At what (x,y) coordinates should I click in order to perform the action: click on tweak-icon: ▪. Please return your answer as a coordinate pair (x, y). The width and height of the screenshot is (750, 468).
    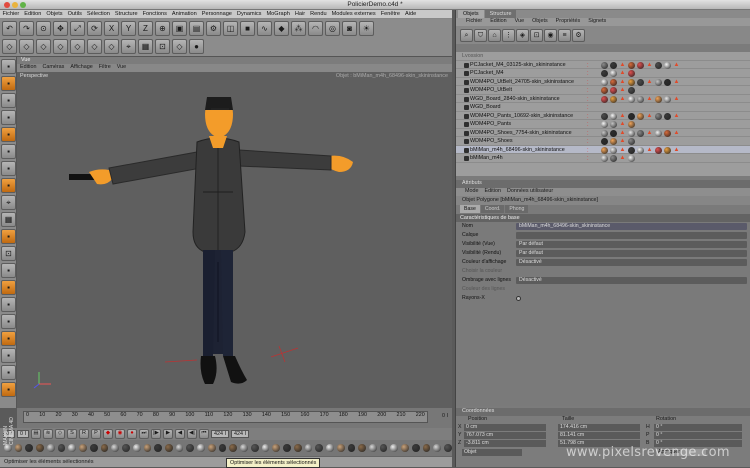
    Looking at the image, I should click on (8, 185).